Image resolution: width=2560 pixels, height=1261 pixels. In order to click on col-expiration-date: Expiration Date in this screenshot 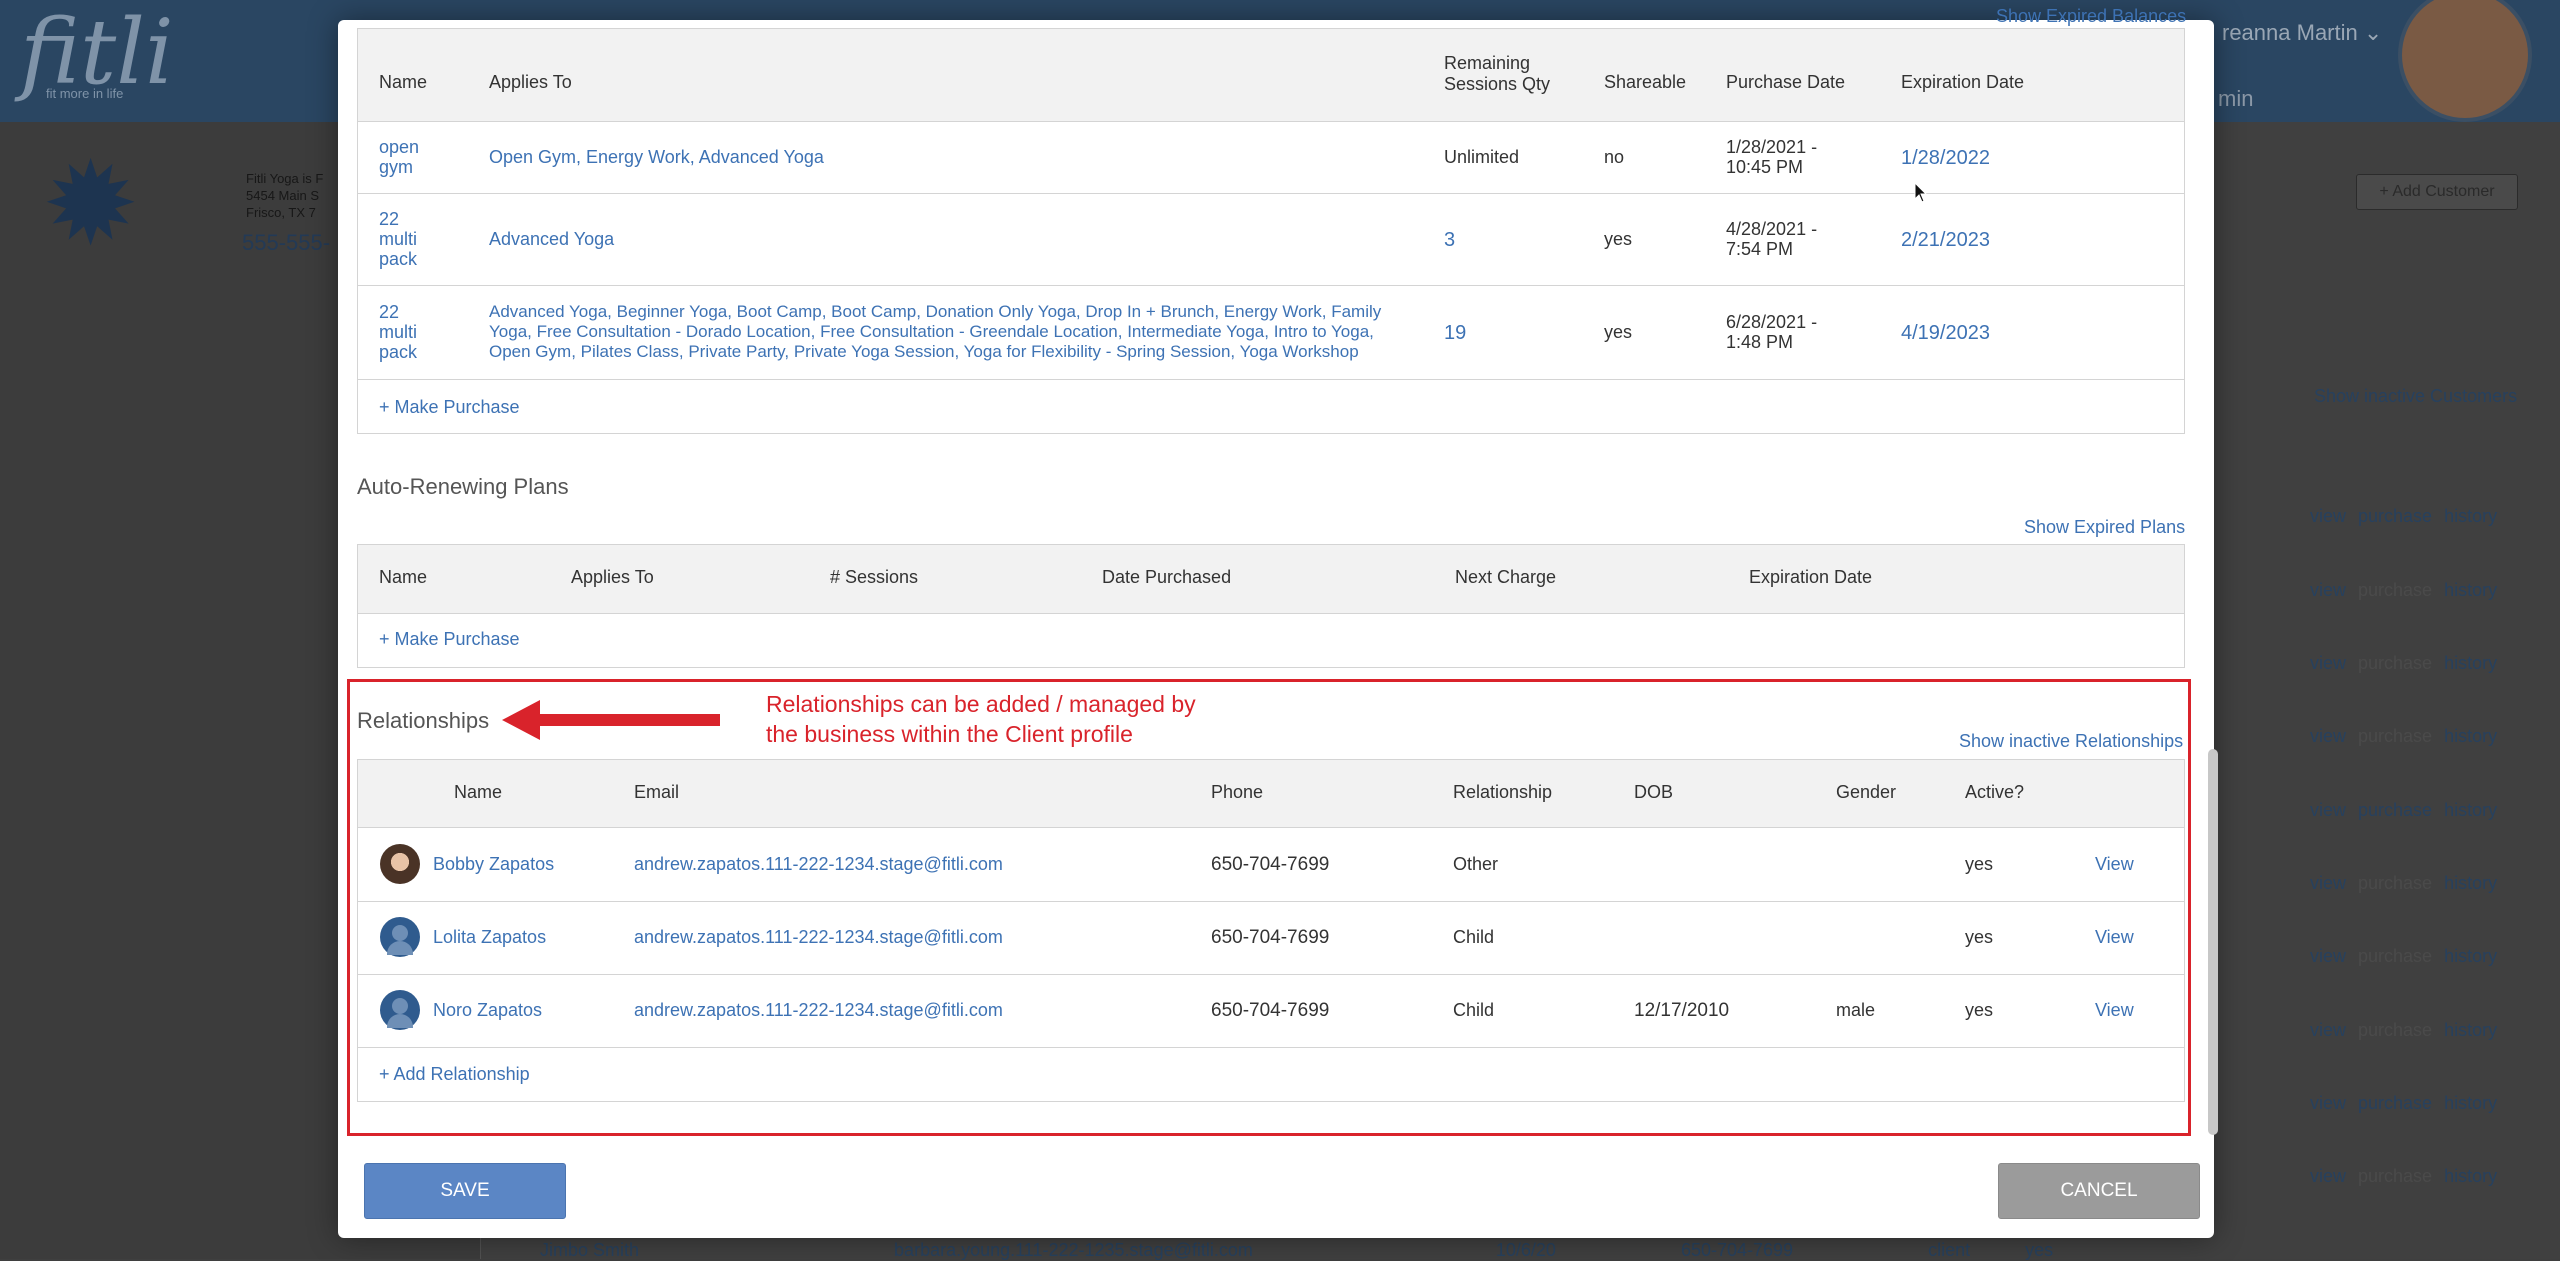, I will do `click(1963, 82)`.